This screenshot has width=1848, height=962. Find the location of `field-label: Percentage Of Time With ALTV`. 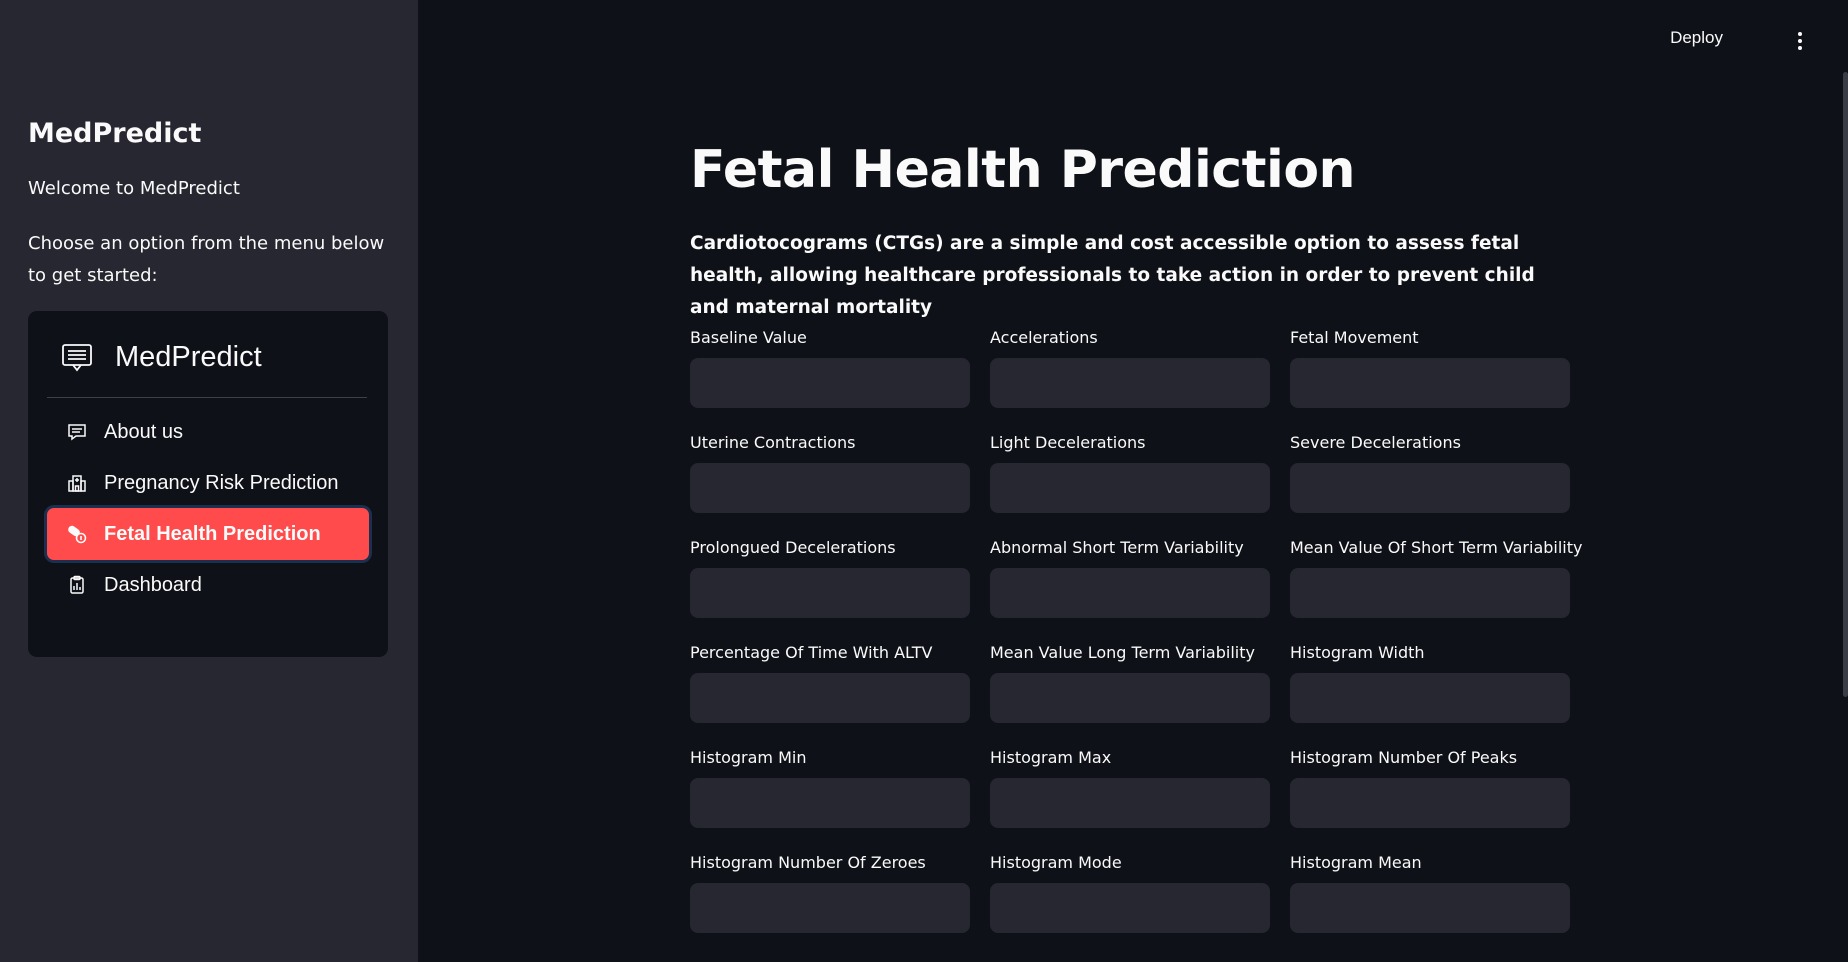

field-label: Percentage Of Time With ALTV is located at coordinates (811, 652).